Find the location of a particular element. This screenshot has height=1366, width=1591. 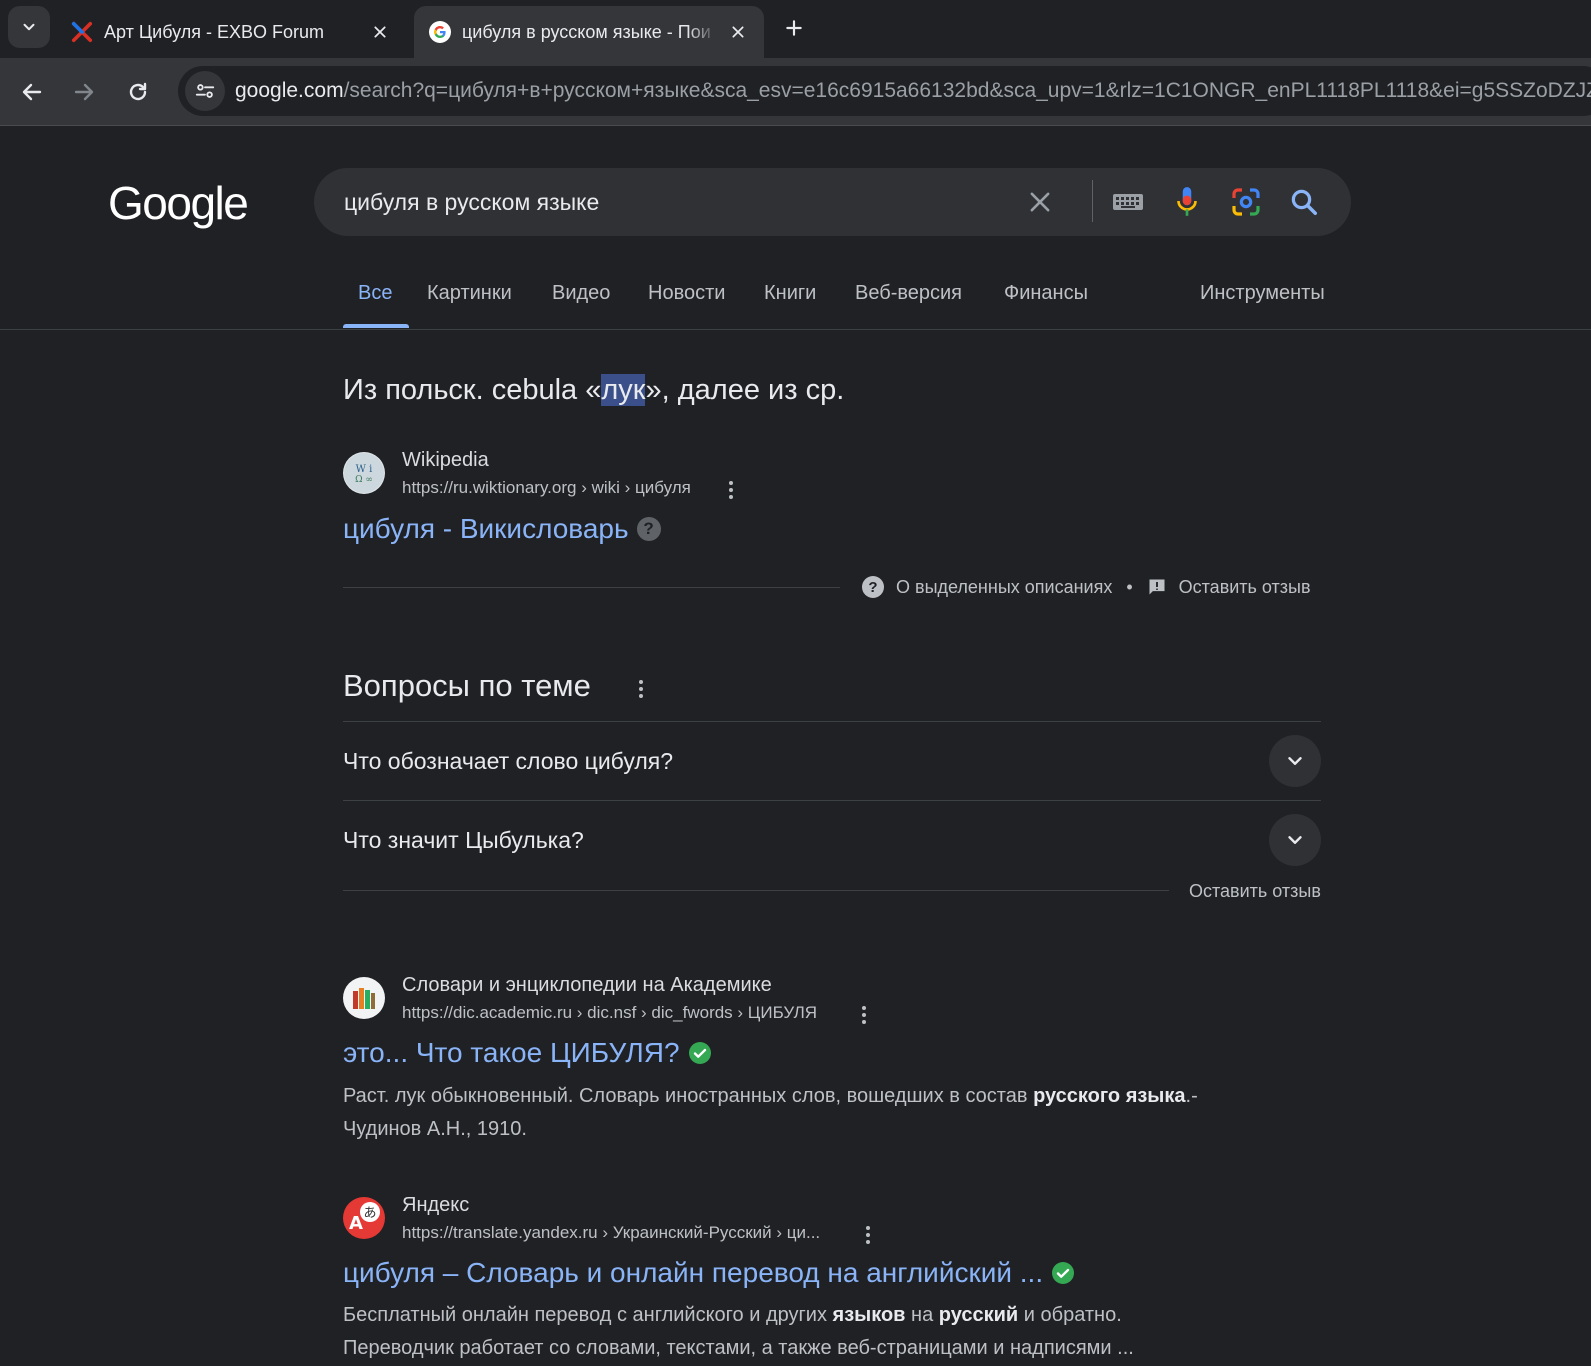

forward-button is located at coordinates (84, 92).